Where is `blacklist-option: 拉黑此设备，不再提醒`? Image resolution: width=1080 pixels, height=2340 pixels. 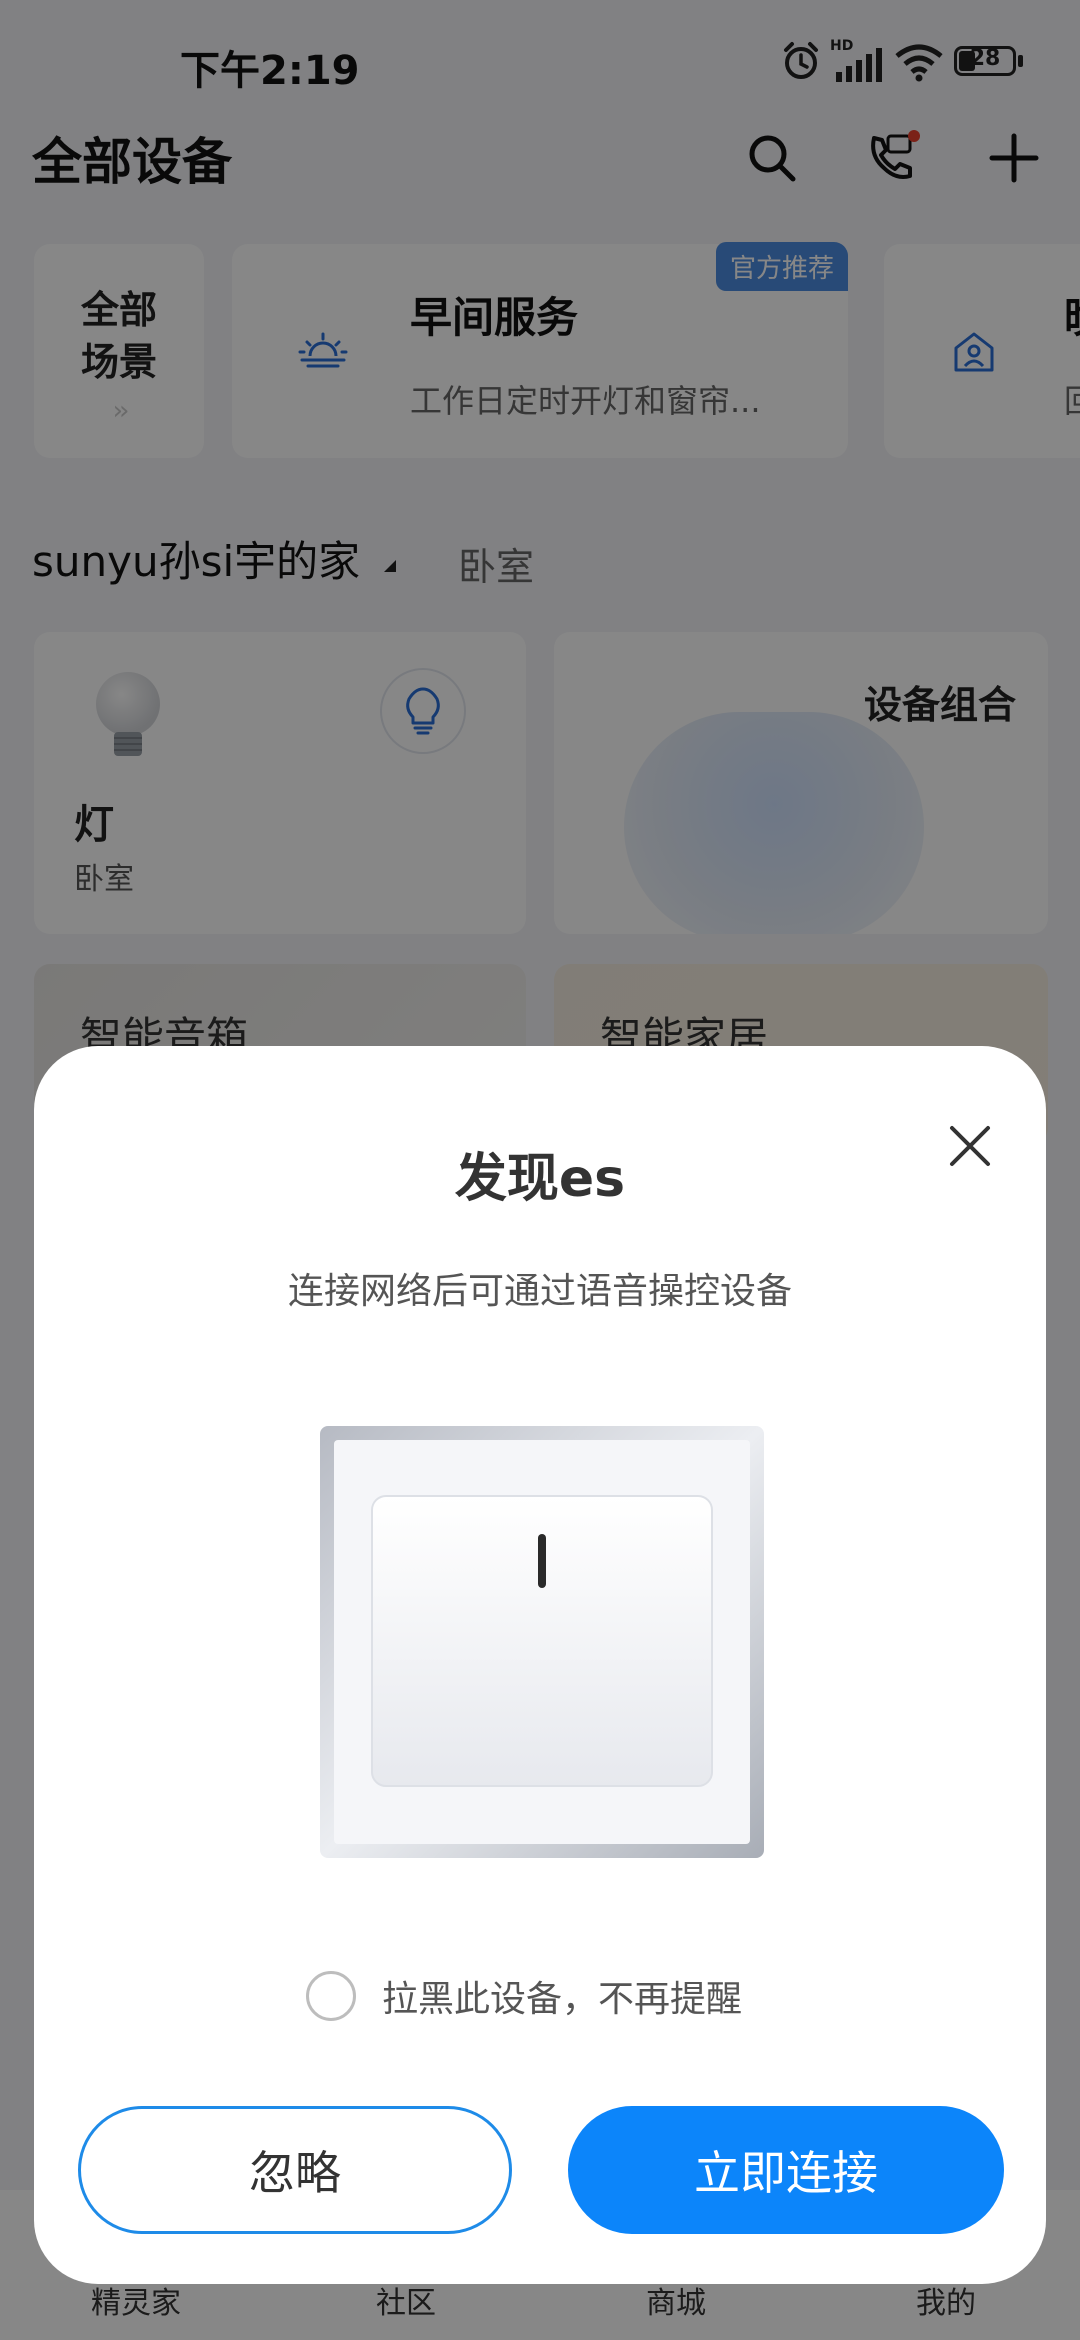
blacklist-option: 拉黑此设备，不再提醒 is located at coordinates (524, 1996).